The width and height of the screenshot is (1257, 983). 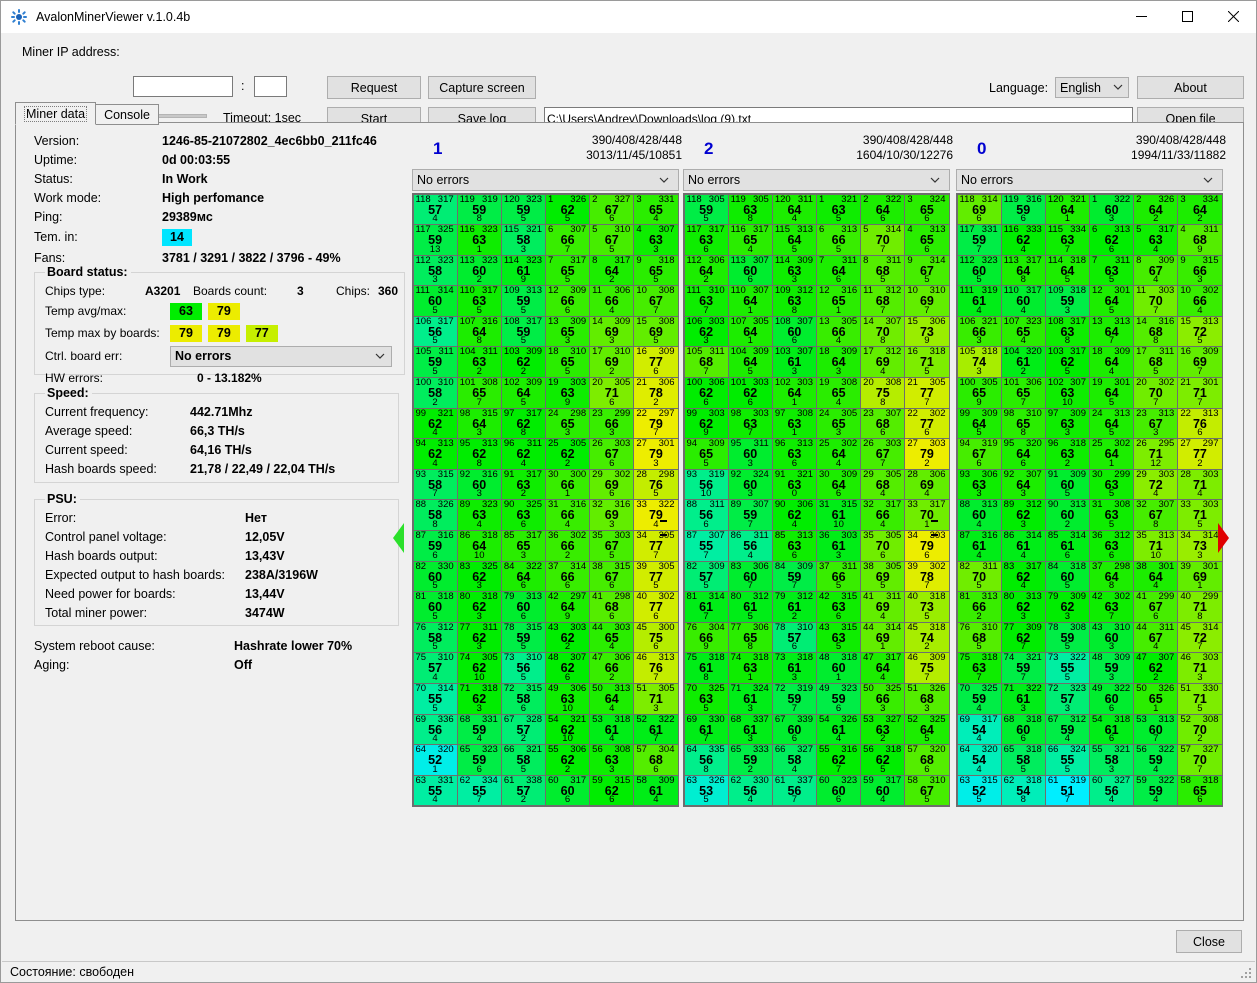 I want to click on chip-cell: 67 312 59 4, so click(x=1067, y=729).